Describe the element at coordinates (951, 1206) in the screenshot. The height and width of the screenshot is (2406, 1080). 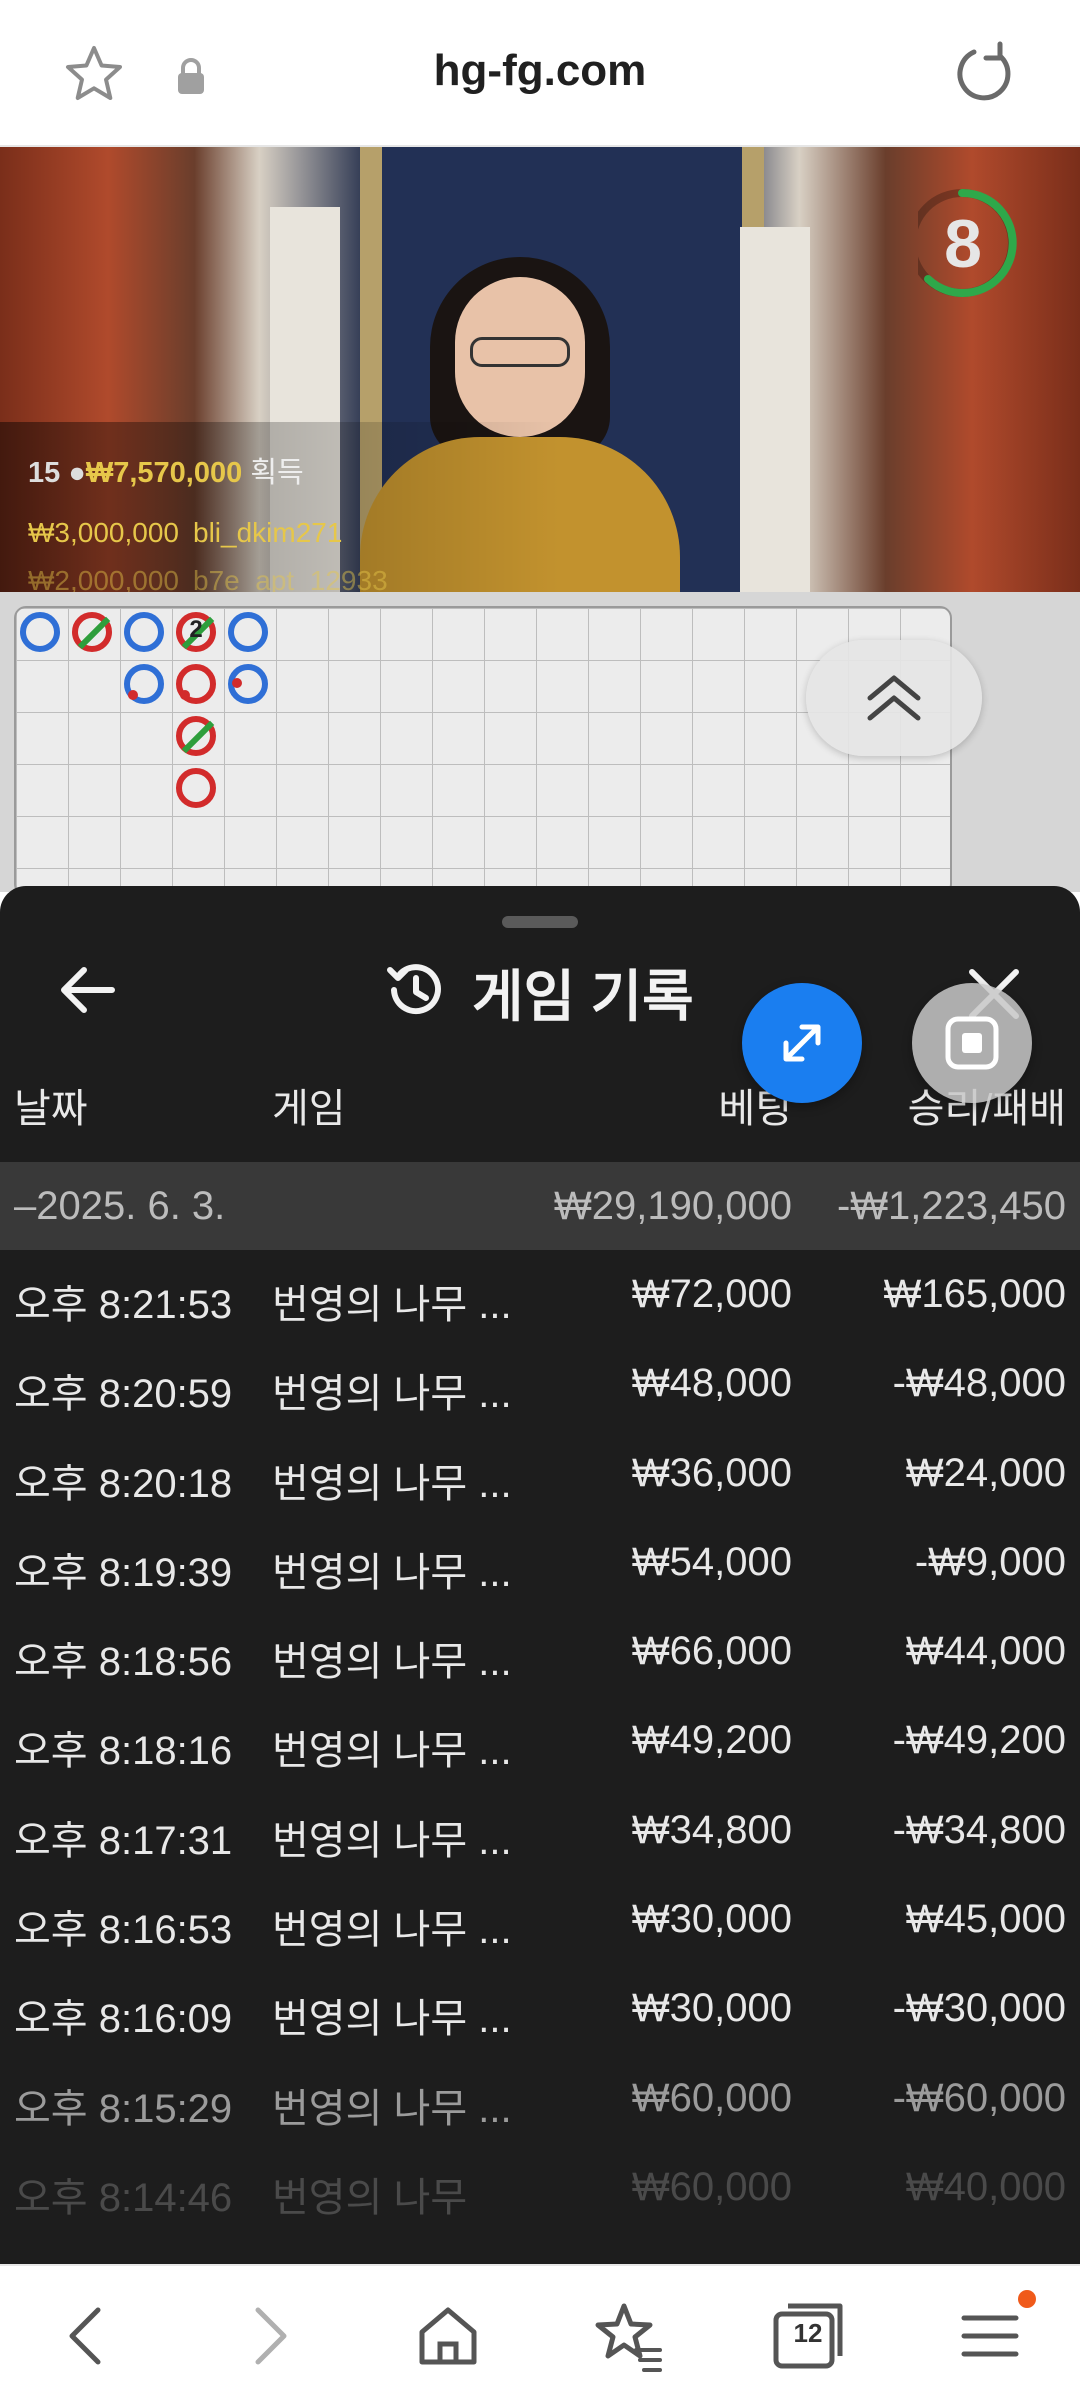
I see `summary-result: -₩1,223,450` at that location.